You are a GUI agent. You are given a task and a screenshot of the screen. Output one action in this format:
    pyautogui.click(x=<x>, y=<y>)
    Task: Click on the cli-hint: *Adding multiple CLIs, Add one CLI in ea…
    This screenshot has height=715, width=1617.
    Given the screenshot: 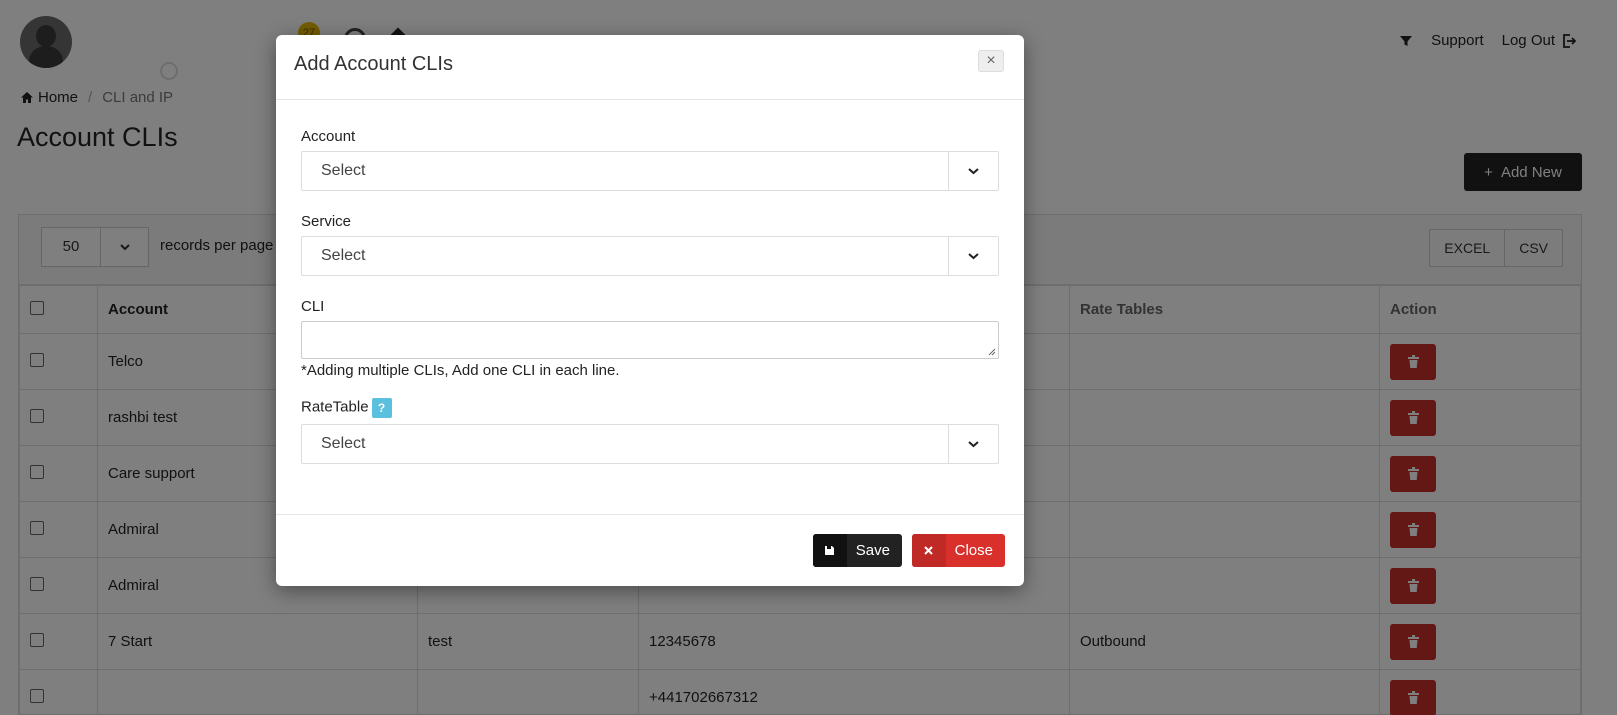 What is the action you would take?
    pyautogui.click(x=460, y=370)
    